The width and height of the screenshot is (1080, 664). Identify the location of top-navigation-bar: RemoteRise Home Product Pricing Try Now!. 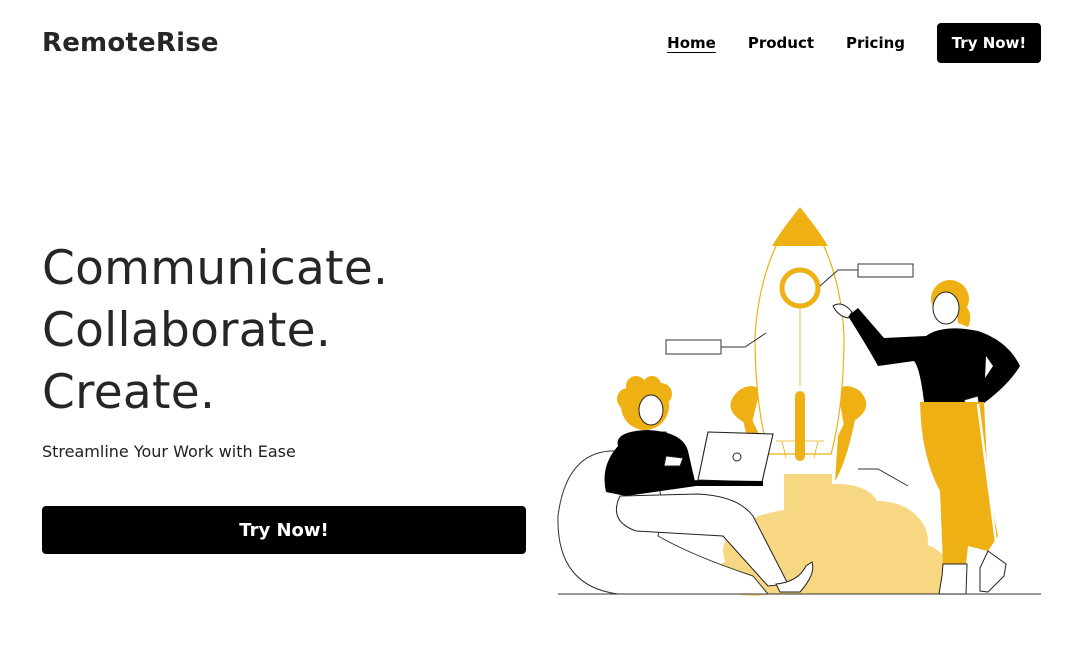
(540, 43).